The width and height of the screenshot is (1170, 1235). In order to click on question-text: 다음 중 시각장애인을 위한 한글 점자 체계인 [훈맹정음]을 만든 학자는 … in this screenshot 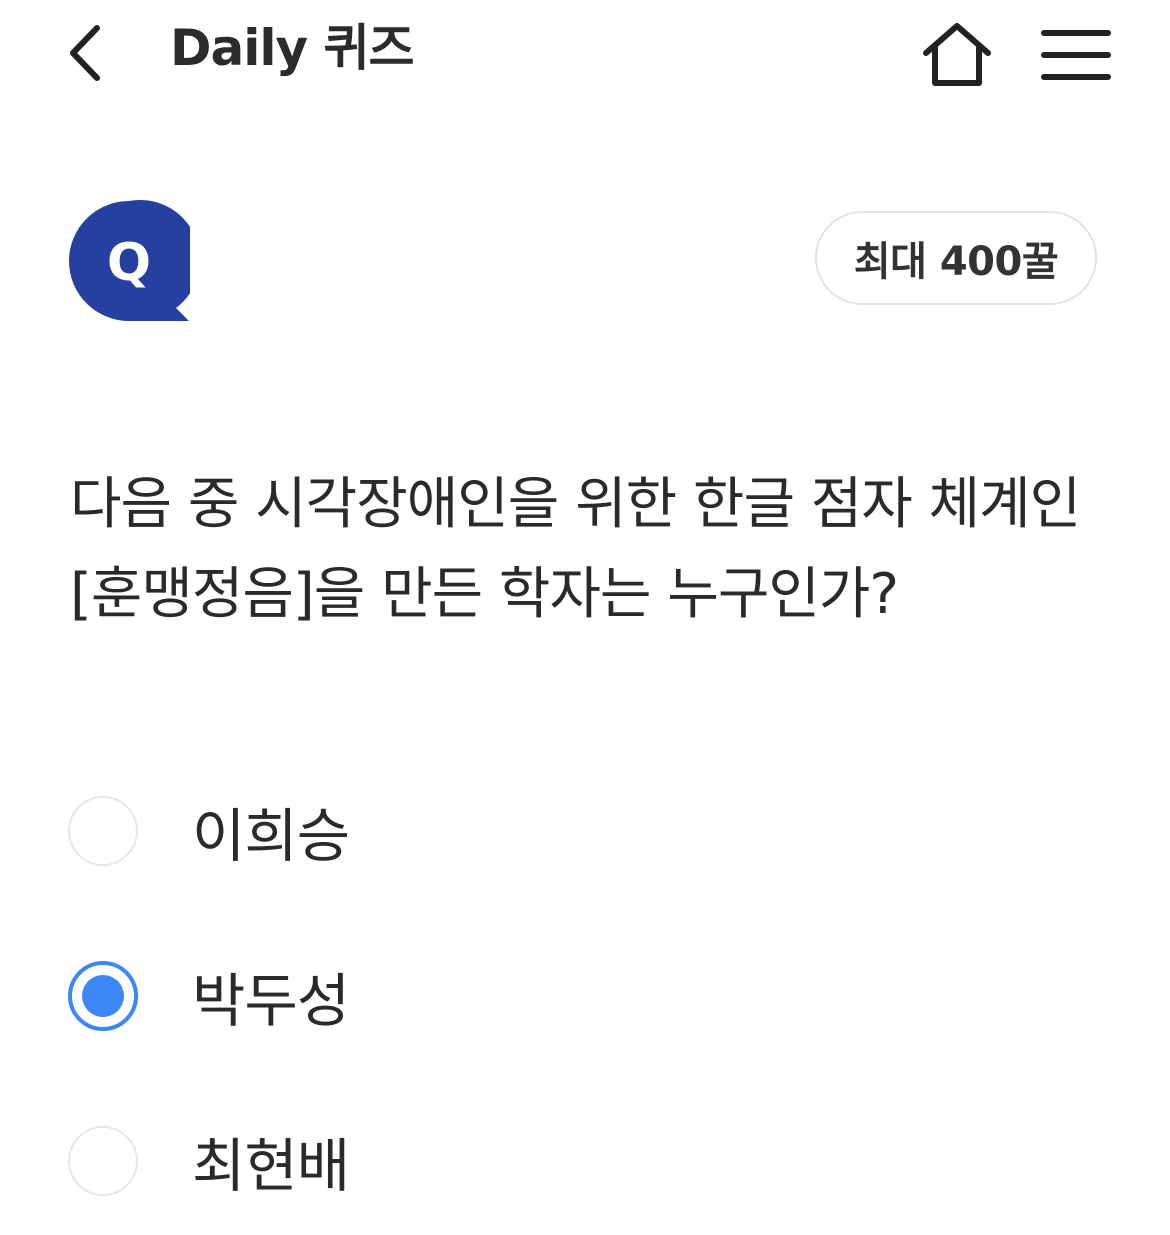, I will do `click(575, 549)`.